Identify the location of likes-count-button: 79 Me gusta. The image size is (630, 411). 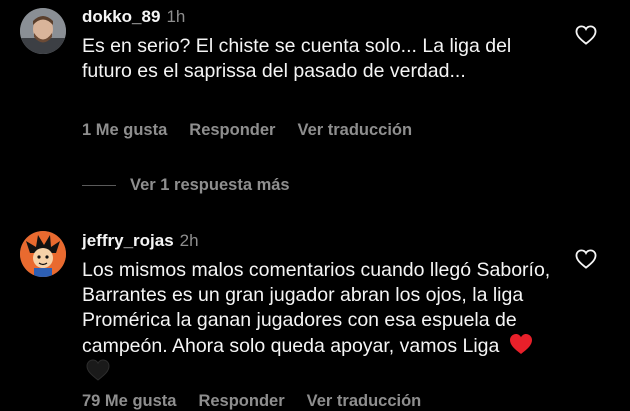
(129, 401).